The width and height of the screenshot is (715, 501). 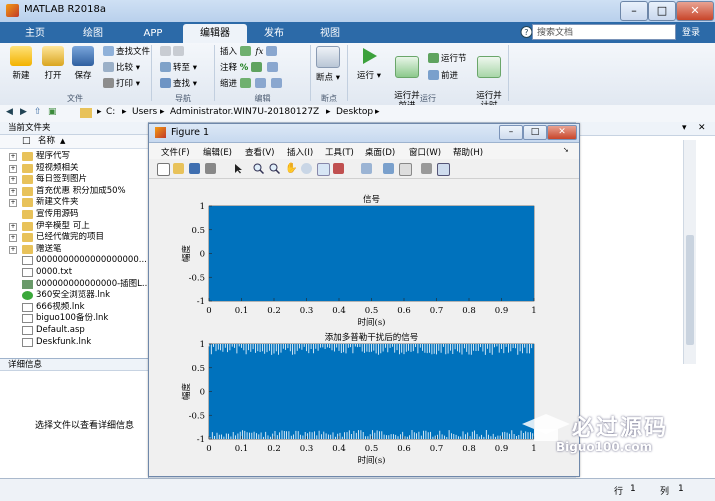 What do you see at coordinates (178, 84) in the screenshot?
I see `find-button: 查找 ▾` at bounding box center [178, 84].